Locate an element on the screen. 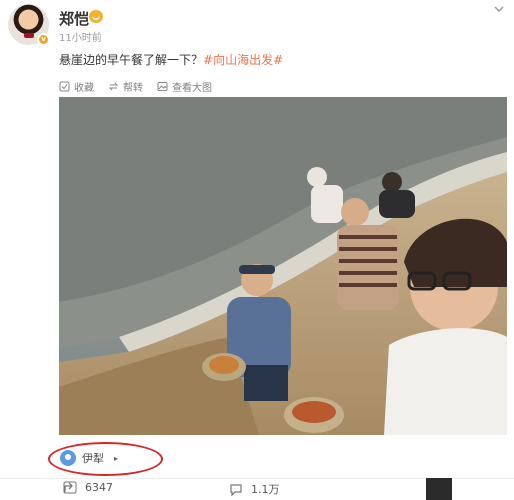 The image size is (514, 500). favorite-label: 收藏 is located at coordinates (84, 88).